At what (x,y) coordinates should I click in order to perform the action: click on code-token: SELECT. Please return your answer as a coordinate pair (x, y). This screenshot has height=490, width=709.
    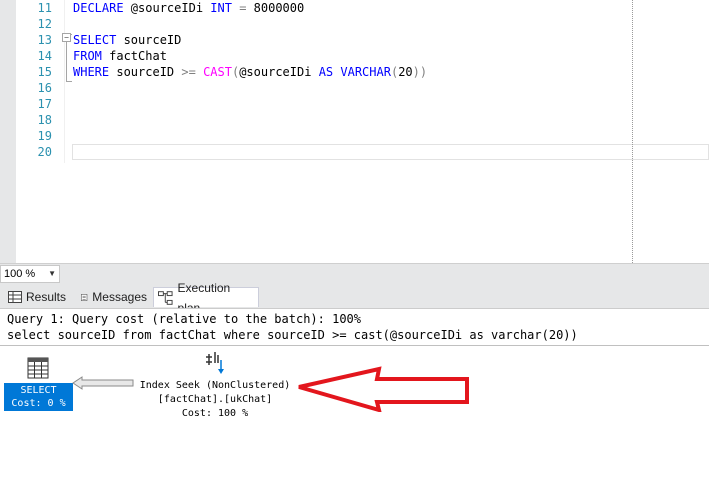
    Looking at the image, I should click on (95, 40).